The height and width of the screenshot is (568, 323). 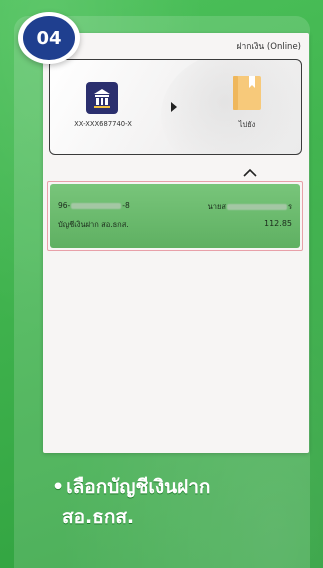 I want to click on account-list-item: 96- -8 นายส ร บัญชีเงินฝาก สอ.ธกส. 112.85, so click(x=175, y=216).